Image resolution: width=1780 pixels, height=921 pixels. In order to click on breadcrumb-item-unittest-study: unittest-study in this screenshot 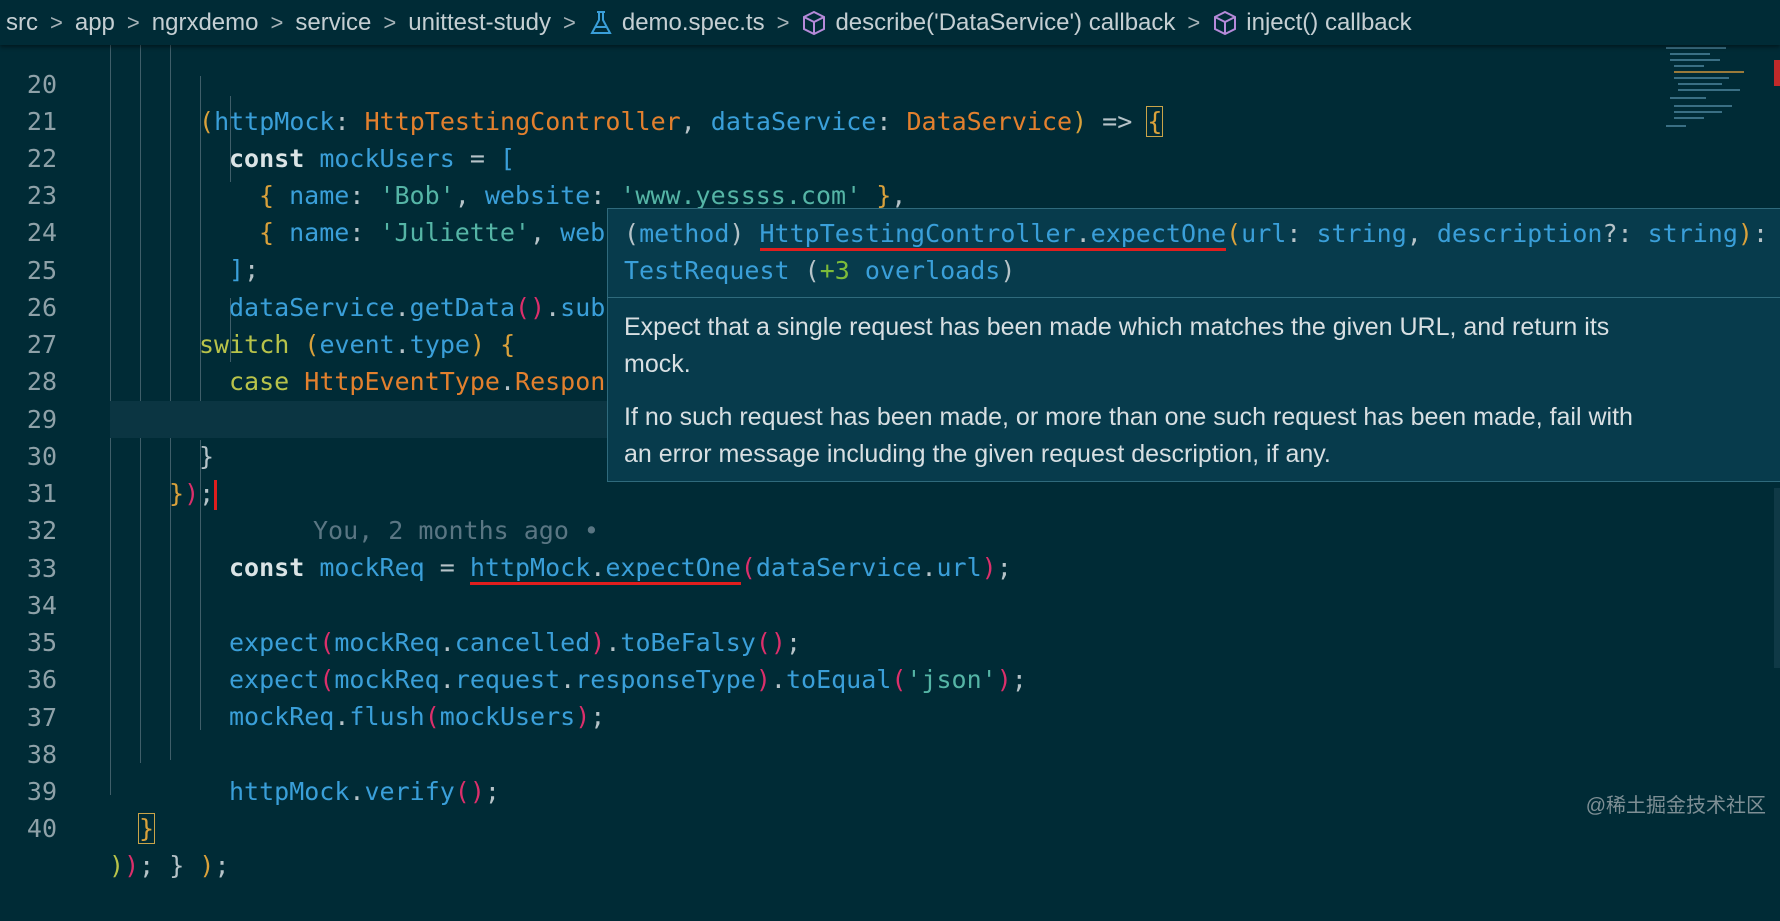, I will do `click(479, 23)`.